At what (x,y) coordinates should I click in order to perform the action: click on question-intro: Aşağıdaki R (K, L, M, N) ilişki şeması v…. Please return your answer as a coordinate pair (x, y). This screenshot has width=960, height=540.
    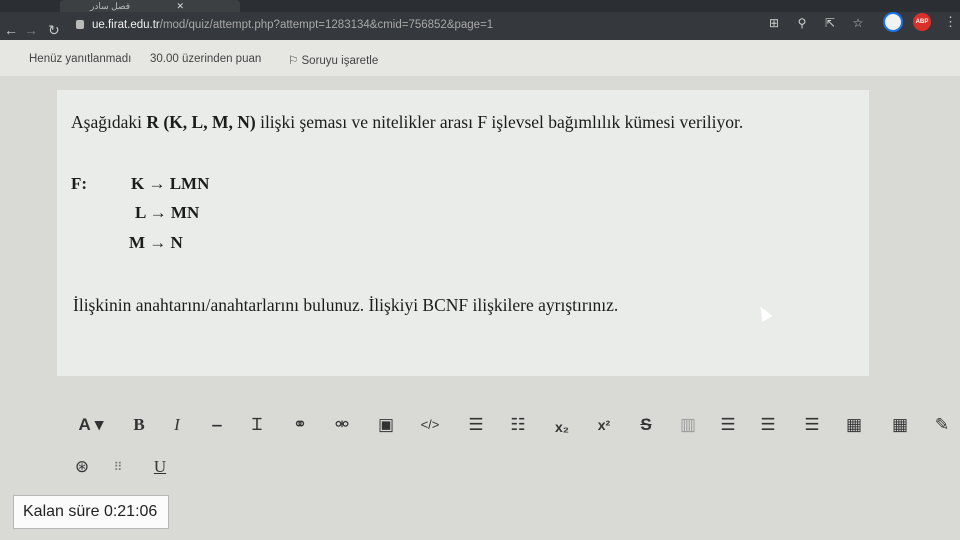
    Looking at the image, I should click on (407, 122).